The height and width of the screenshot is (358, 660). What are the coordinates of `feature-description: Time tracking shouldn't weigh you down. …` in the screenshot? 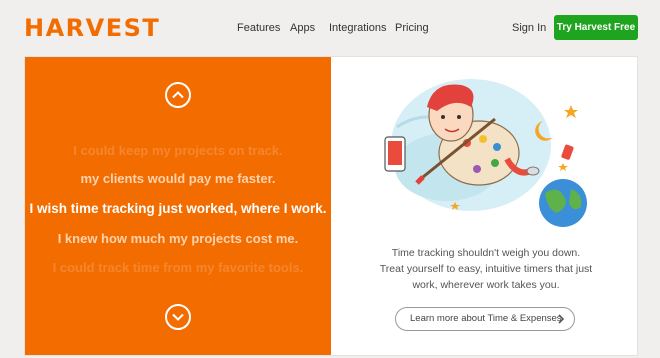 It's located at (486, 269).